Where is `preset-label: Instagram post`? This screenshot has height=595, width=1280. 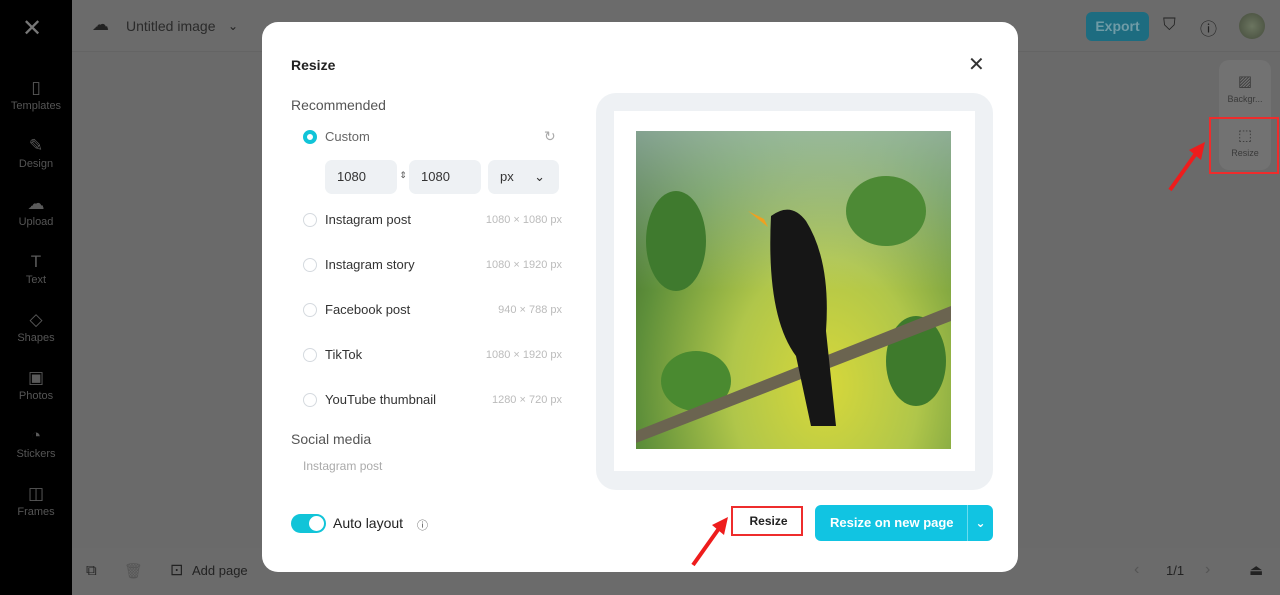
preset-label: Instagram post is located at coordinates (368, 219).